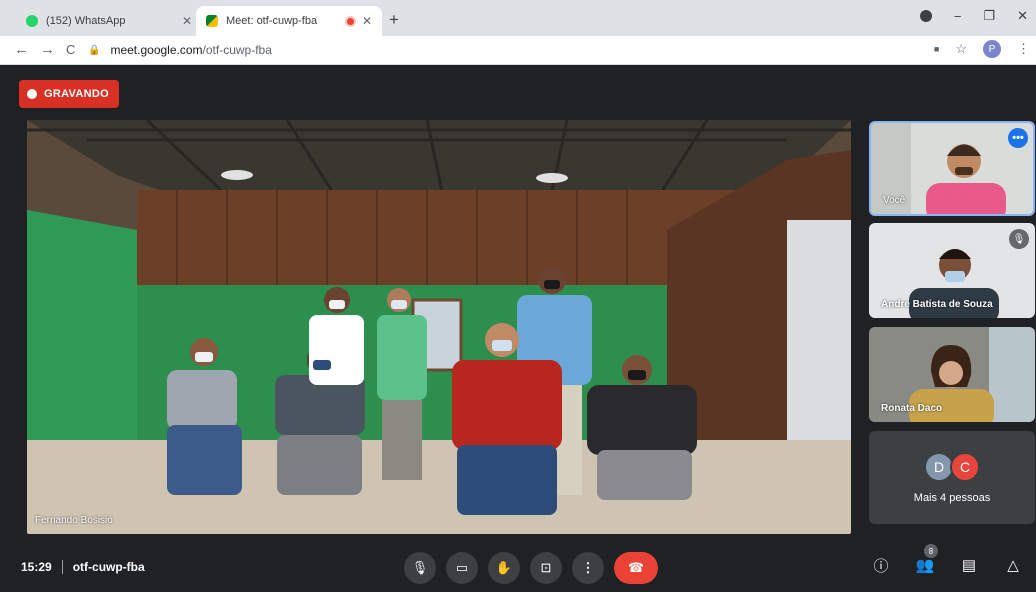 This screenshot has width=1036, height=592. I want to click on bookmark-star-icon: ☆, so click(961, 49).